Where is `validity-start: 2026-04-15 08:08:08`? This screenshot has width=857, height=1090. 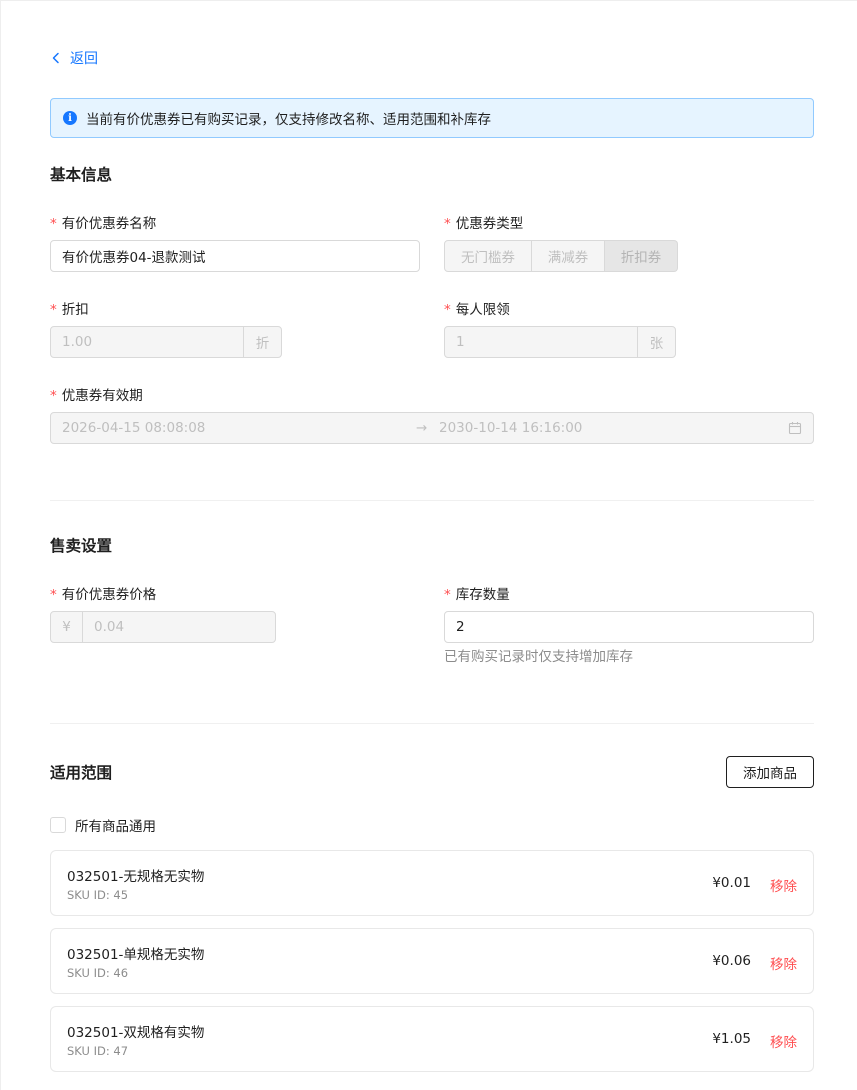
validity-start: 2026-04-15 08:08:08 is located at coordinates (133, 428).